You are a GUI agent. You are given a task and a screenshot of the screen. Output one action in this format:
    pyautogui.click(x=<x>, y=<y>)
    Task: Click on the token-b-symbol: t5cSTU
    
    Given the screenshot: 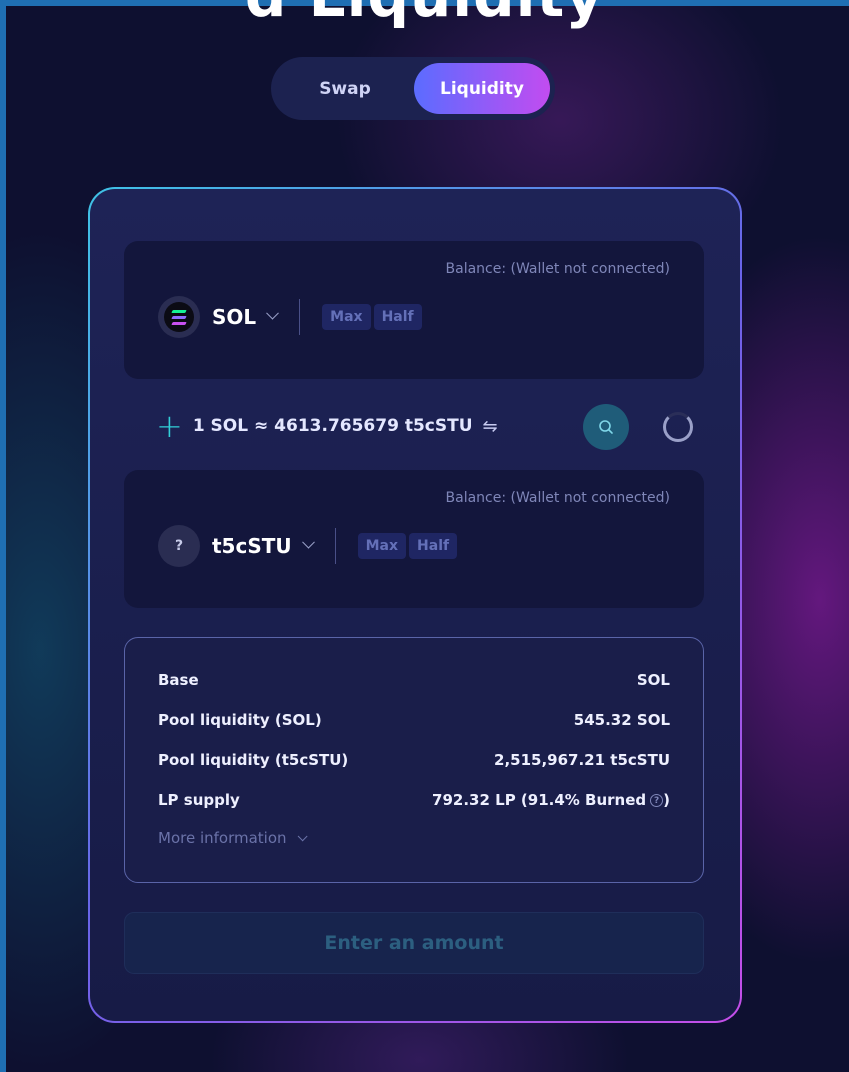 What is the action you would take?
    pyautogui.click(x=252, y=546)
    